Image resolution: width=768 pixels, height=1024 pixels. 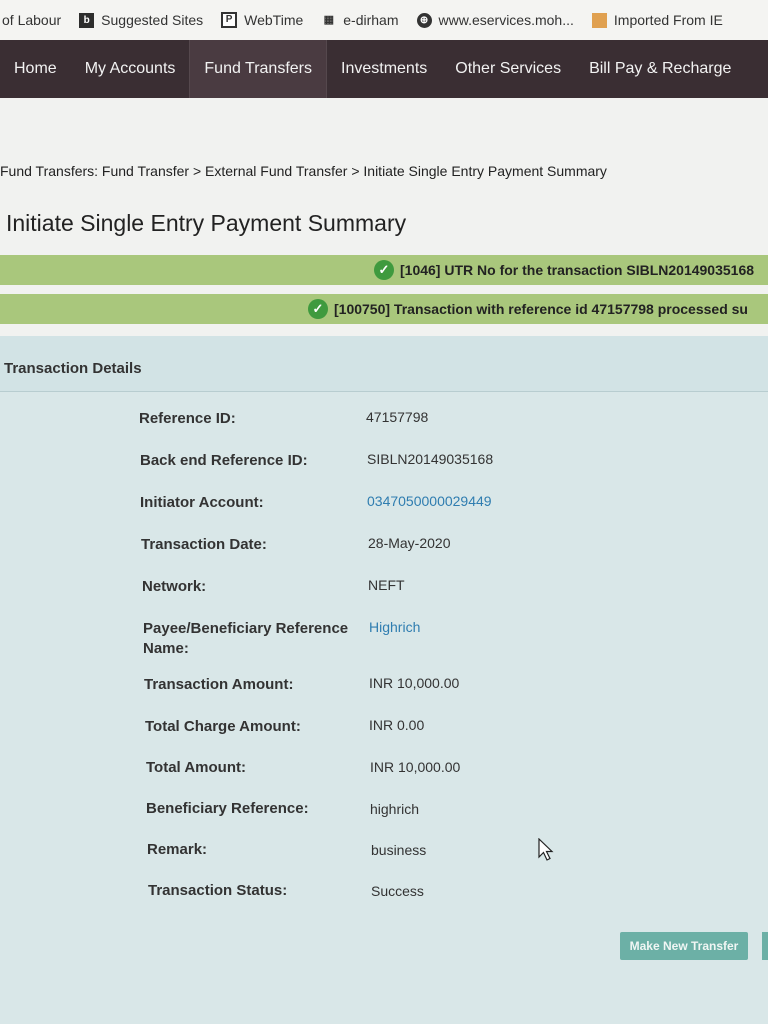 What do you see at coordinates (204, 544) in the screenshot?
I see `transaction-date-label: Transaction Date:` at bounding box center [204, 544].